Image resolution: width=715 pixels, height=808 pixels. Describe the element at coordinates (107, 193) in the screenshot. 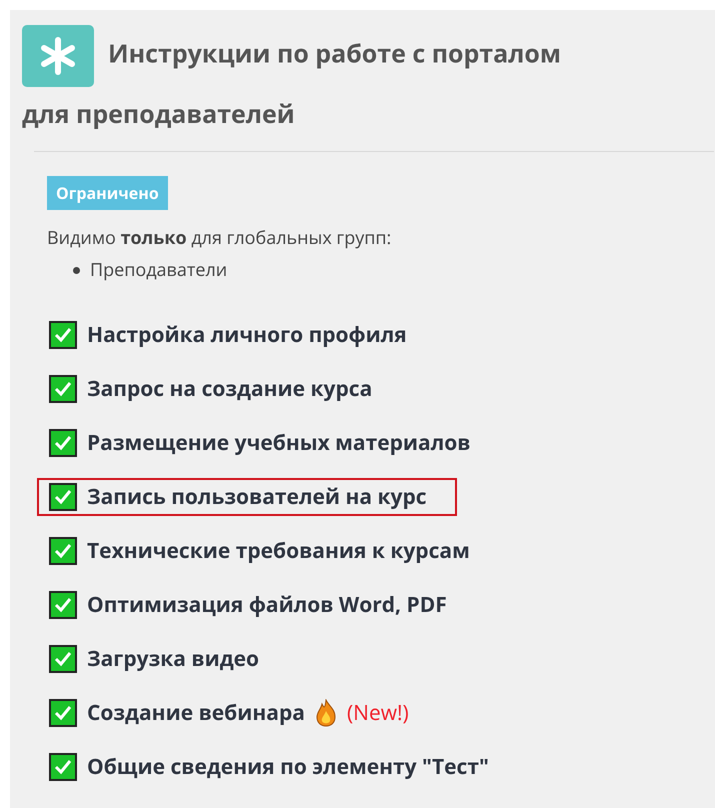

I see `restricted-badge: Ограничено` at that location.